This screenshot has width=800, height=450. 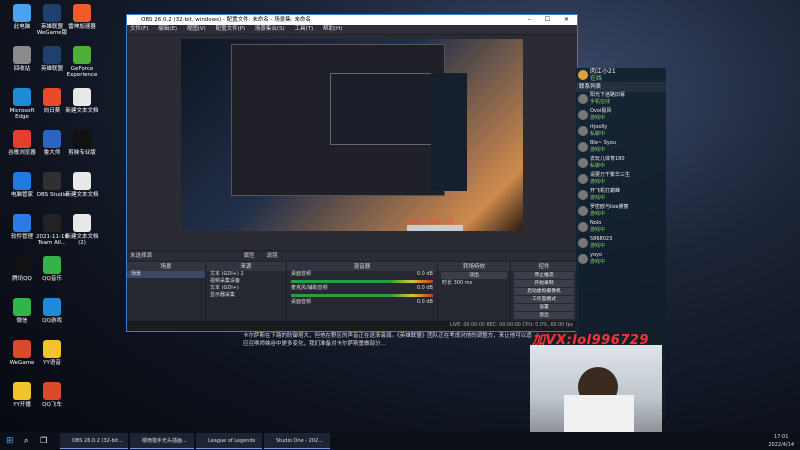 What do you see at coordinates (621, 228) in the screenshot?
I see `contact-item: Nolo 游戏中` at bounding box center [621, 228].